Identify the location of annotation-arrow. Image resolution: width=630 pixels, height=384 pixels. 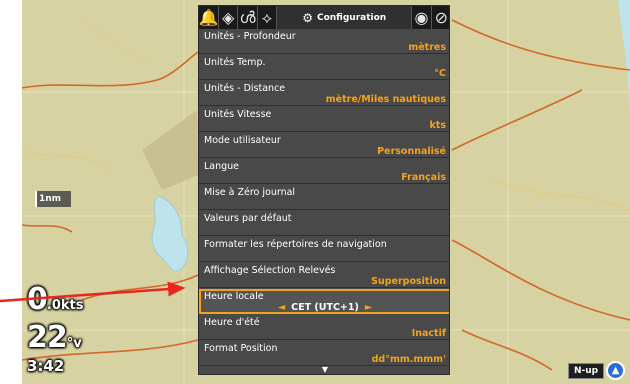
(93, 292).